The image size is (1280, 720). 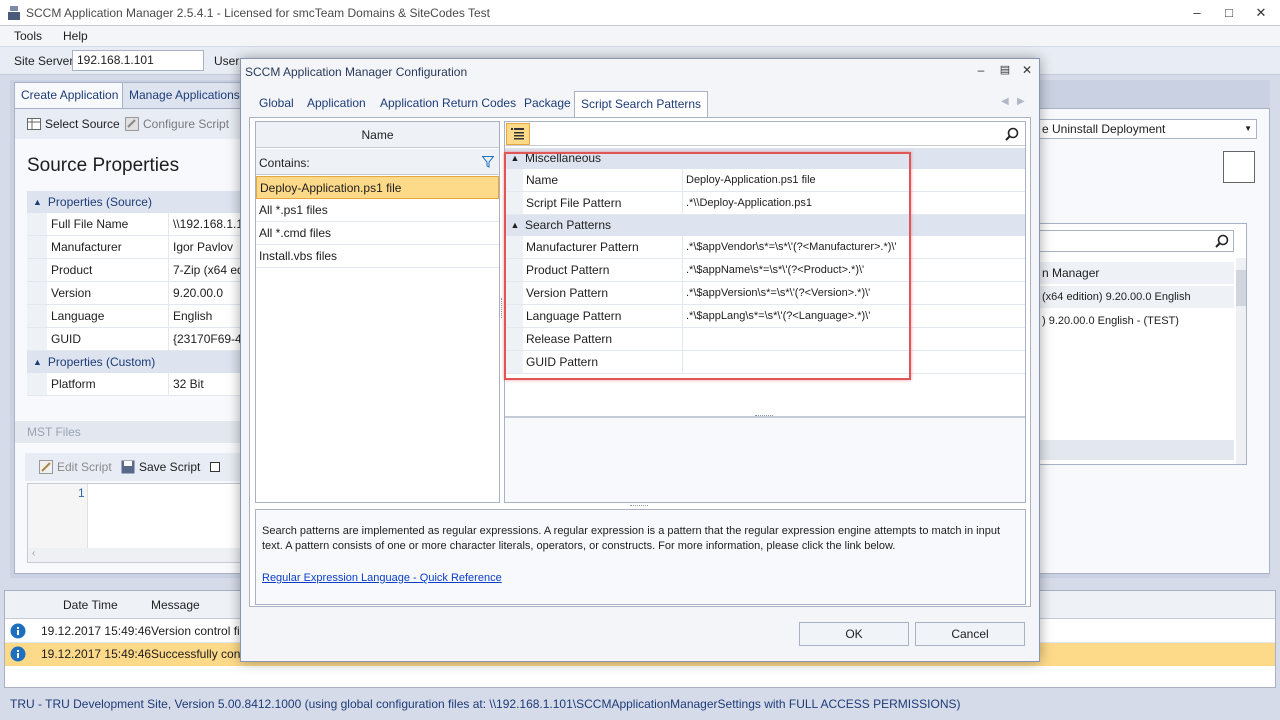 What do you see at coordinates (640, 36) in the screenshot?
I see `menu-bar: Tools Help` at bounding box center [640, 36].